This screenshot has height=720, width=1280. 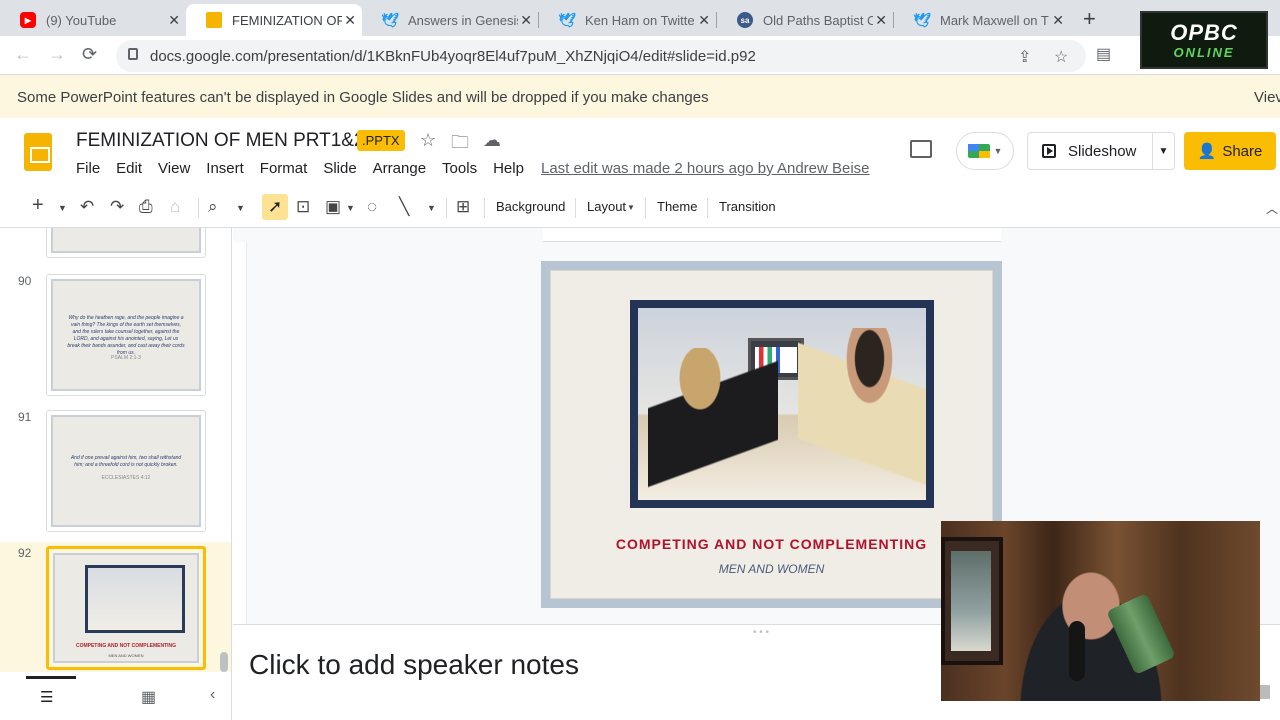 What do you see at coordinates (1272, 208) in the screenshot?
I see `chevron-up-icon: ︿` at bounding box center [1272, 208].